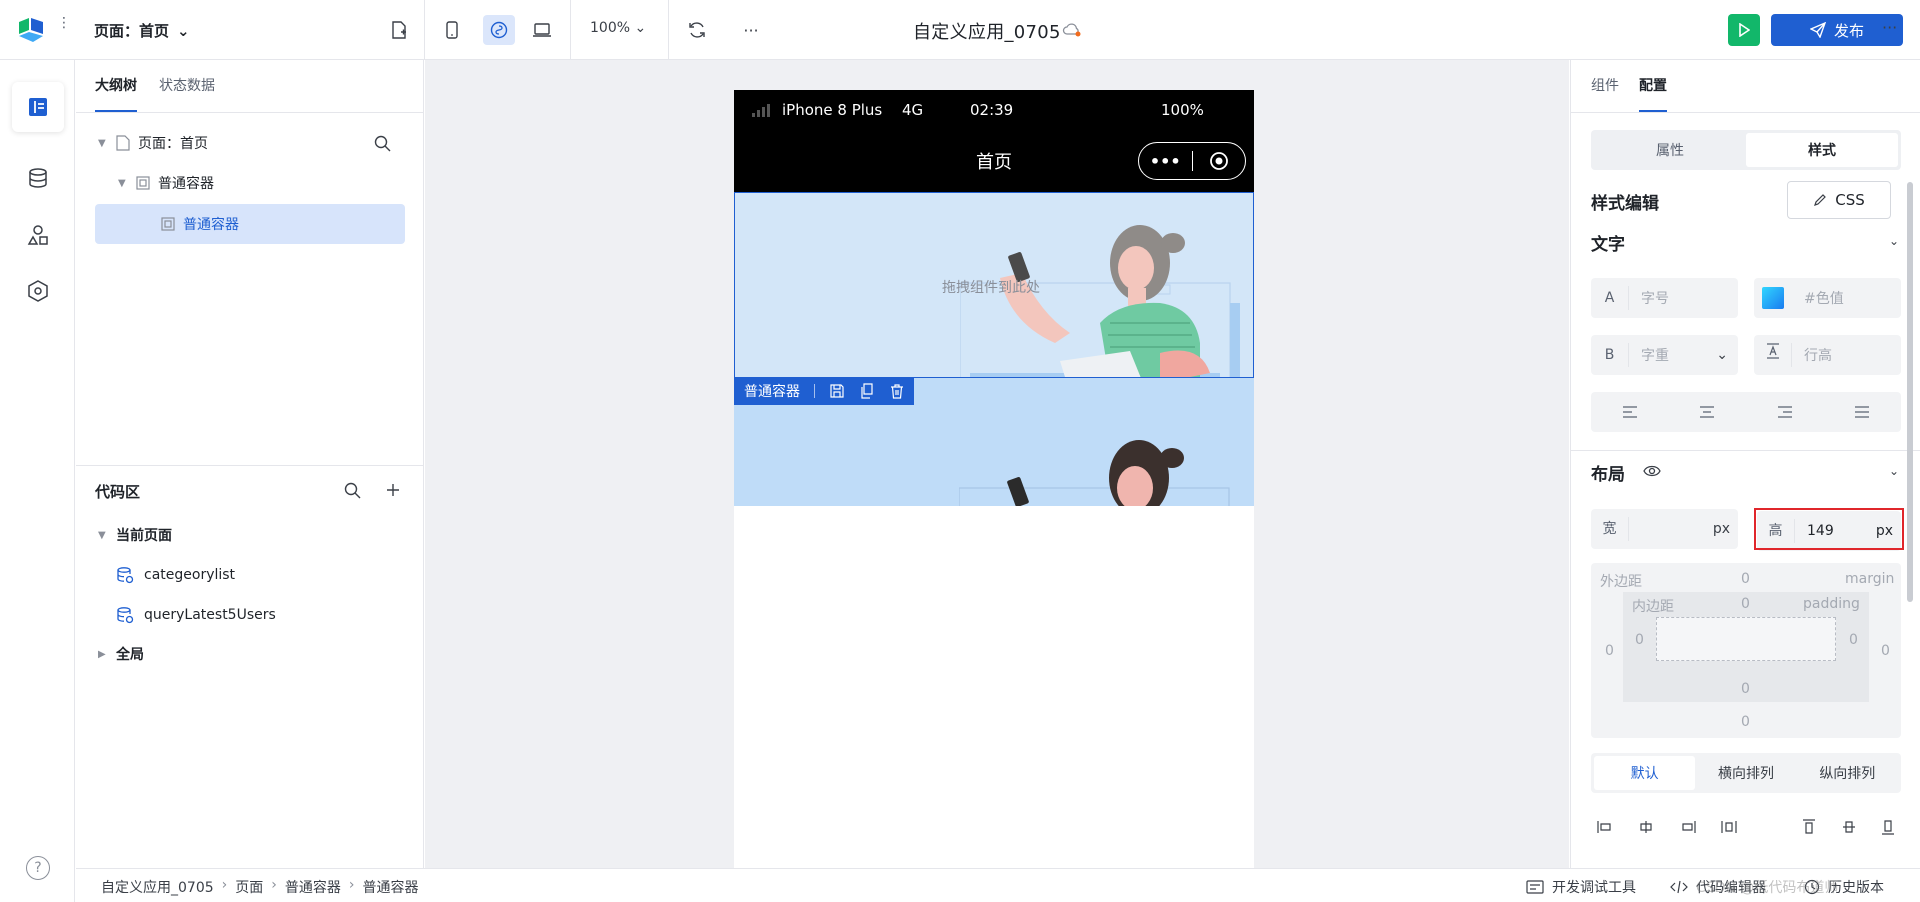 The width and height of the screenshot is (1920, 902). What do you see at coordinates (1630, 412) in the screenshot?
I see `align-left-icon` at bounding box center [1630, 412].